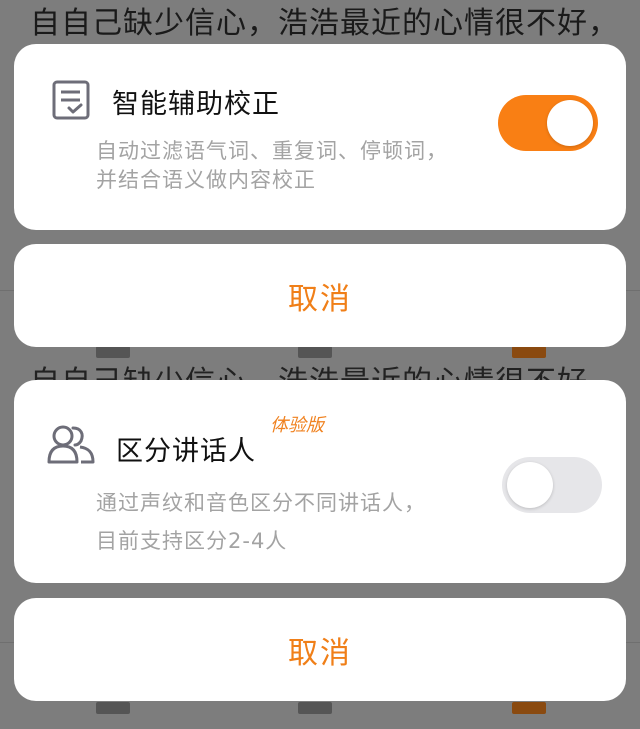 This screenshot has height=729, width=640. What do you see at coordinates (71, 102) in the screenshot?
I see `checklist-document-icon` at bounding box center [71, 102].